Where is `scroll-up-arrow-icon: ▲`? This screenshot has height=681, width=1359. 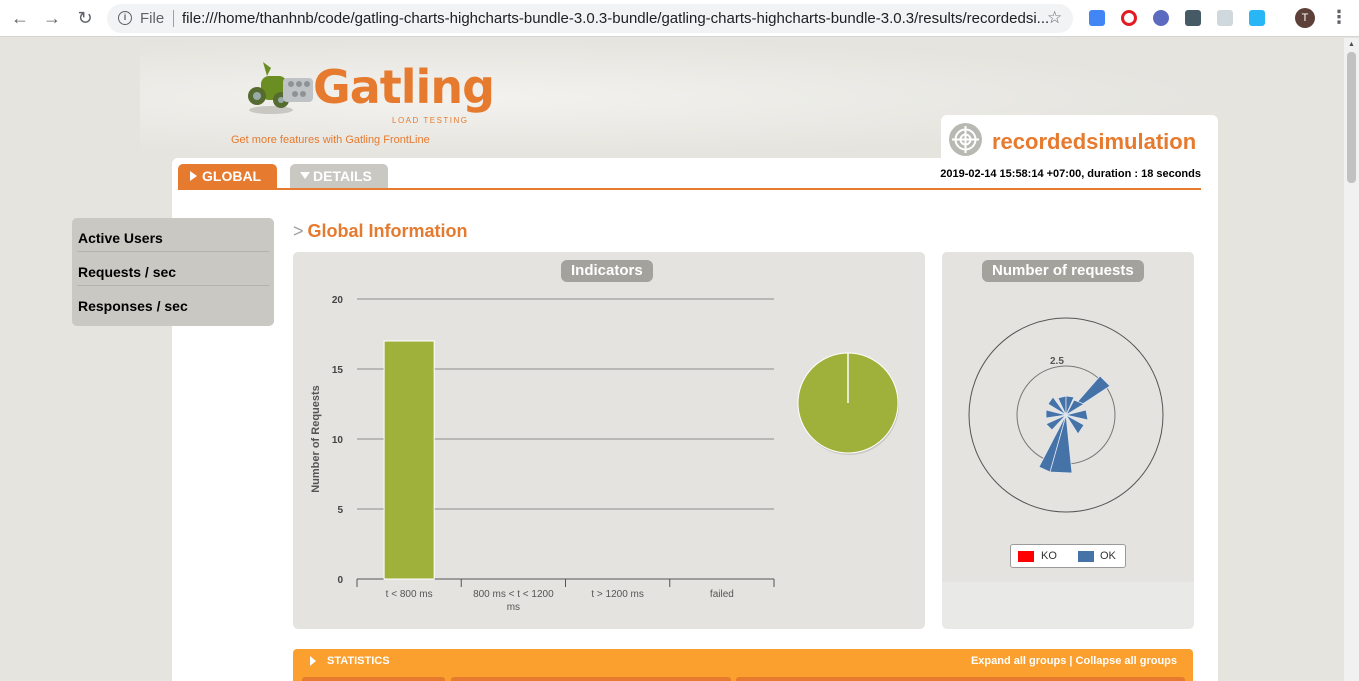 scroll-up-arrow-icon: ▲ is located at coordinates (1351, 44).